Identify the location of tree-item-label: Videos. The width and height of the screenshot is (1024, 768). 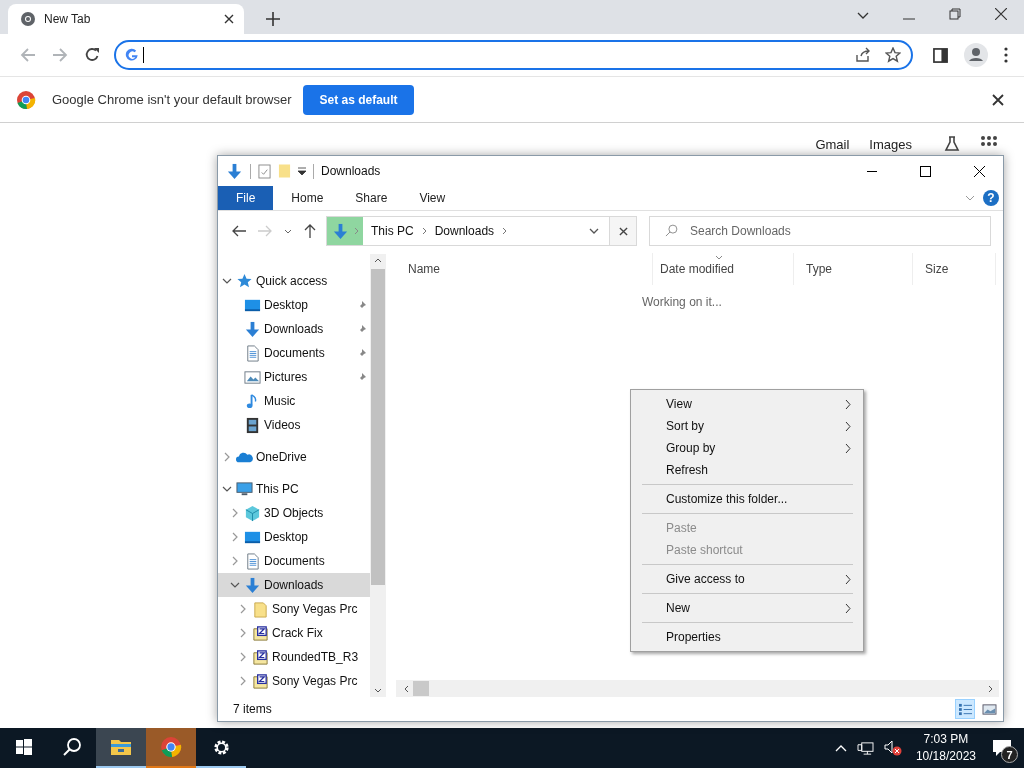
(282, 425).